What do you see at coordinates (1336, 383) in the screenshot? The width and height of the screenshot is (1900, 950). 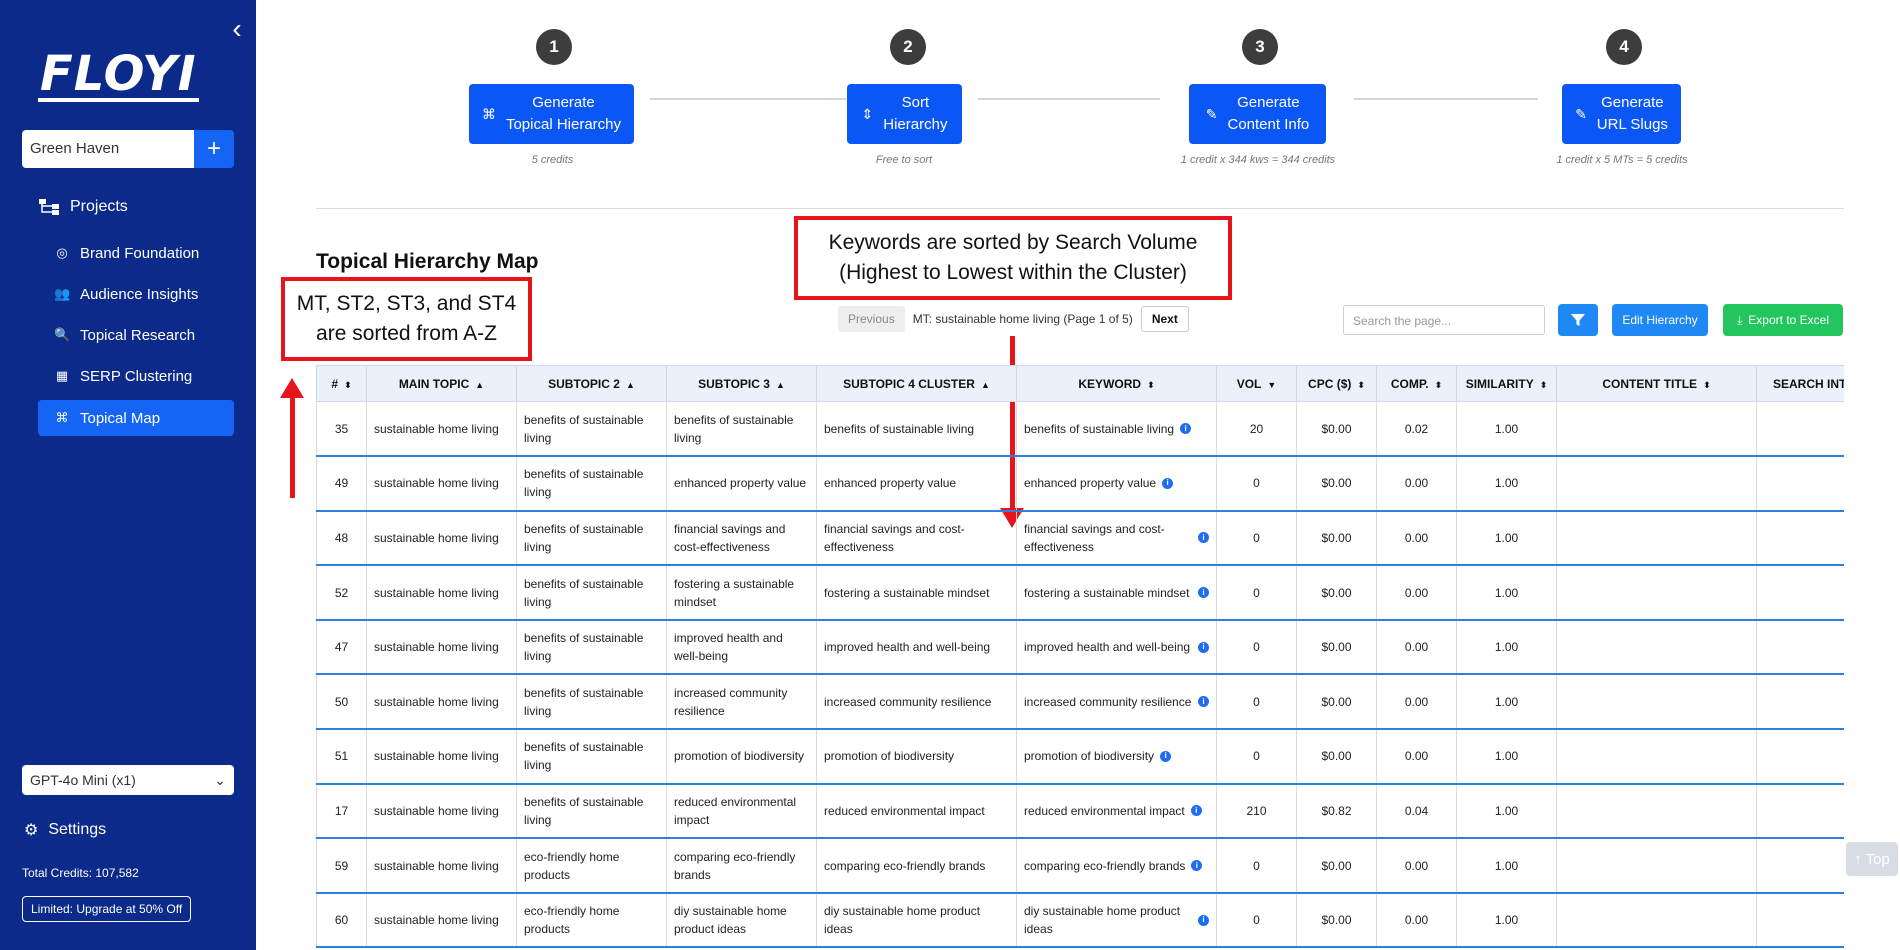 I see `col-header-cpc: CPC ($) ⬍` at bounding box center [1336, 383].